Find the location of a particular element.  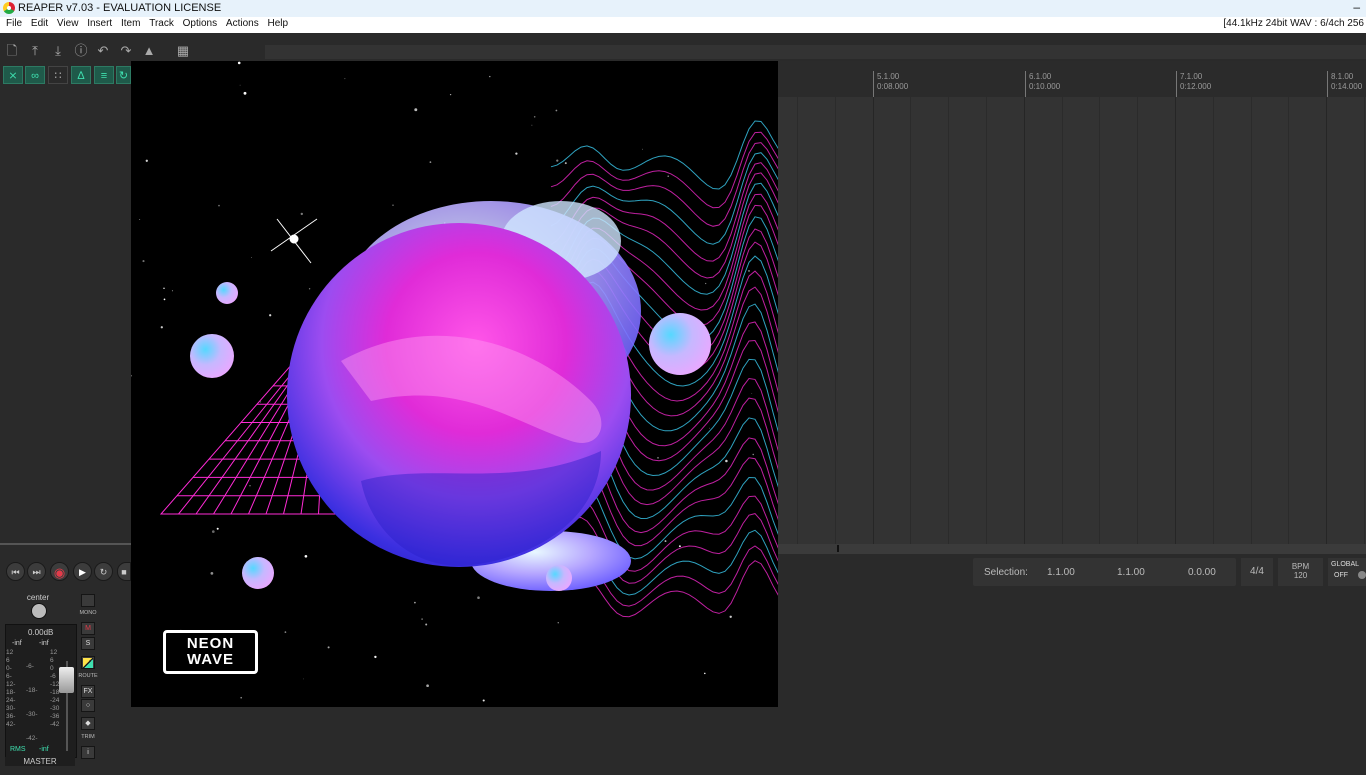

rms-value: -inf is located at coordinates (44, 749).